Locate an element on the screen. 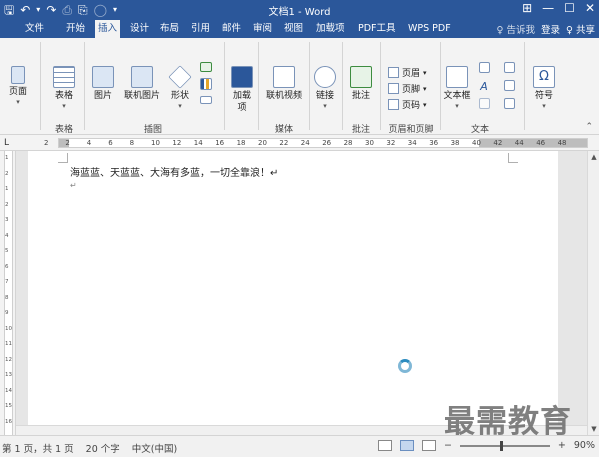 The width and height of the screenshot is (599, 457). signature-line-button is located at coordinates (509, 68).